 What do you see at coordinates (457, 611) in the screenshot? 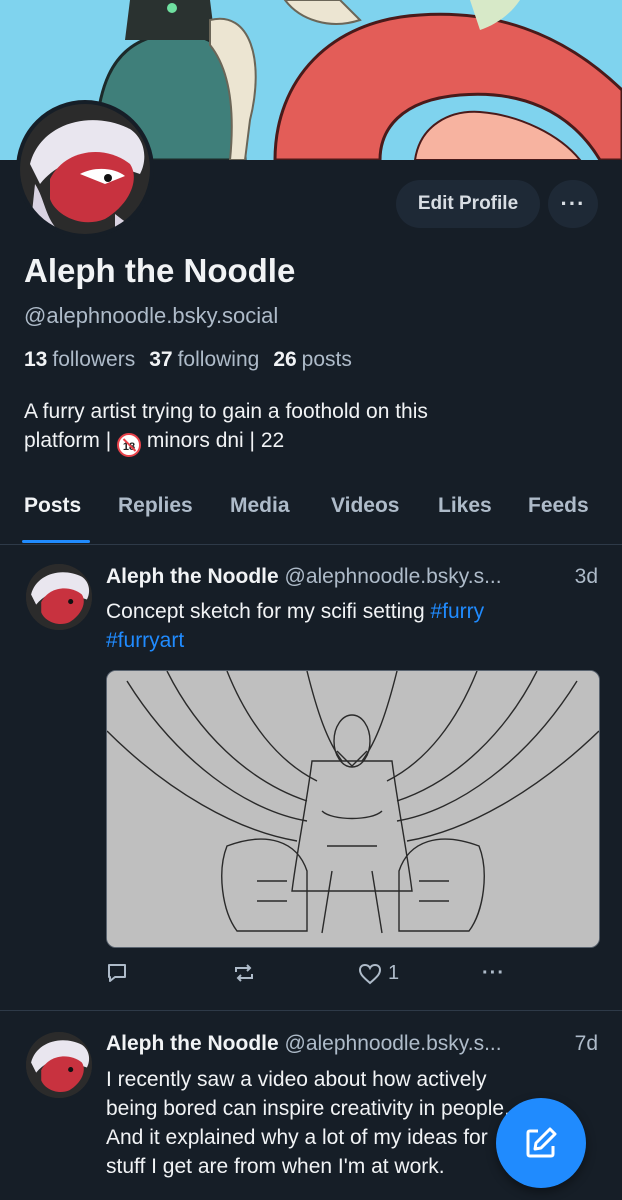
I see `hashtag-link: #furry` at bounding box center [457, 611].